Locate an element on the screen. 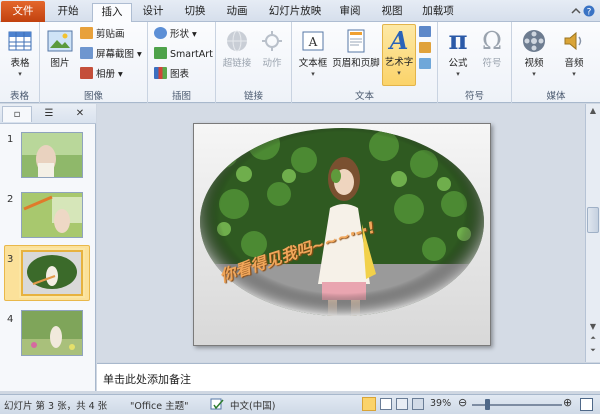 Image resolution: width=600 pixels, height=414 pixels. group-symbols: π 公式 ▾ Ω 符号 符号 is located at coordinates (475, 62).